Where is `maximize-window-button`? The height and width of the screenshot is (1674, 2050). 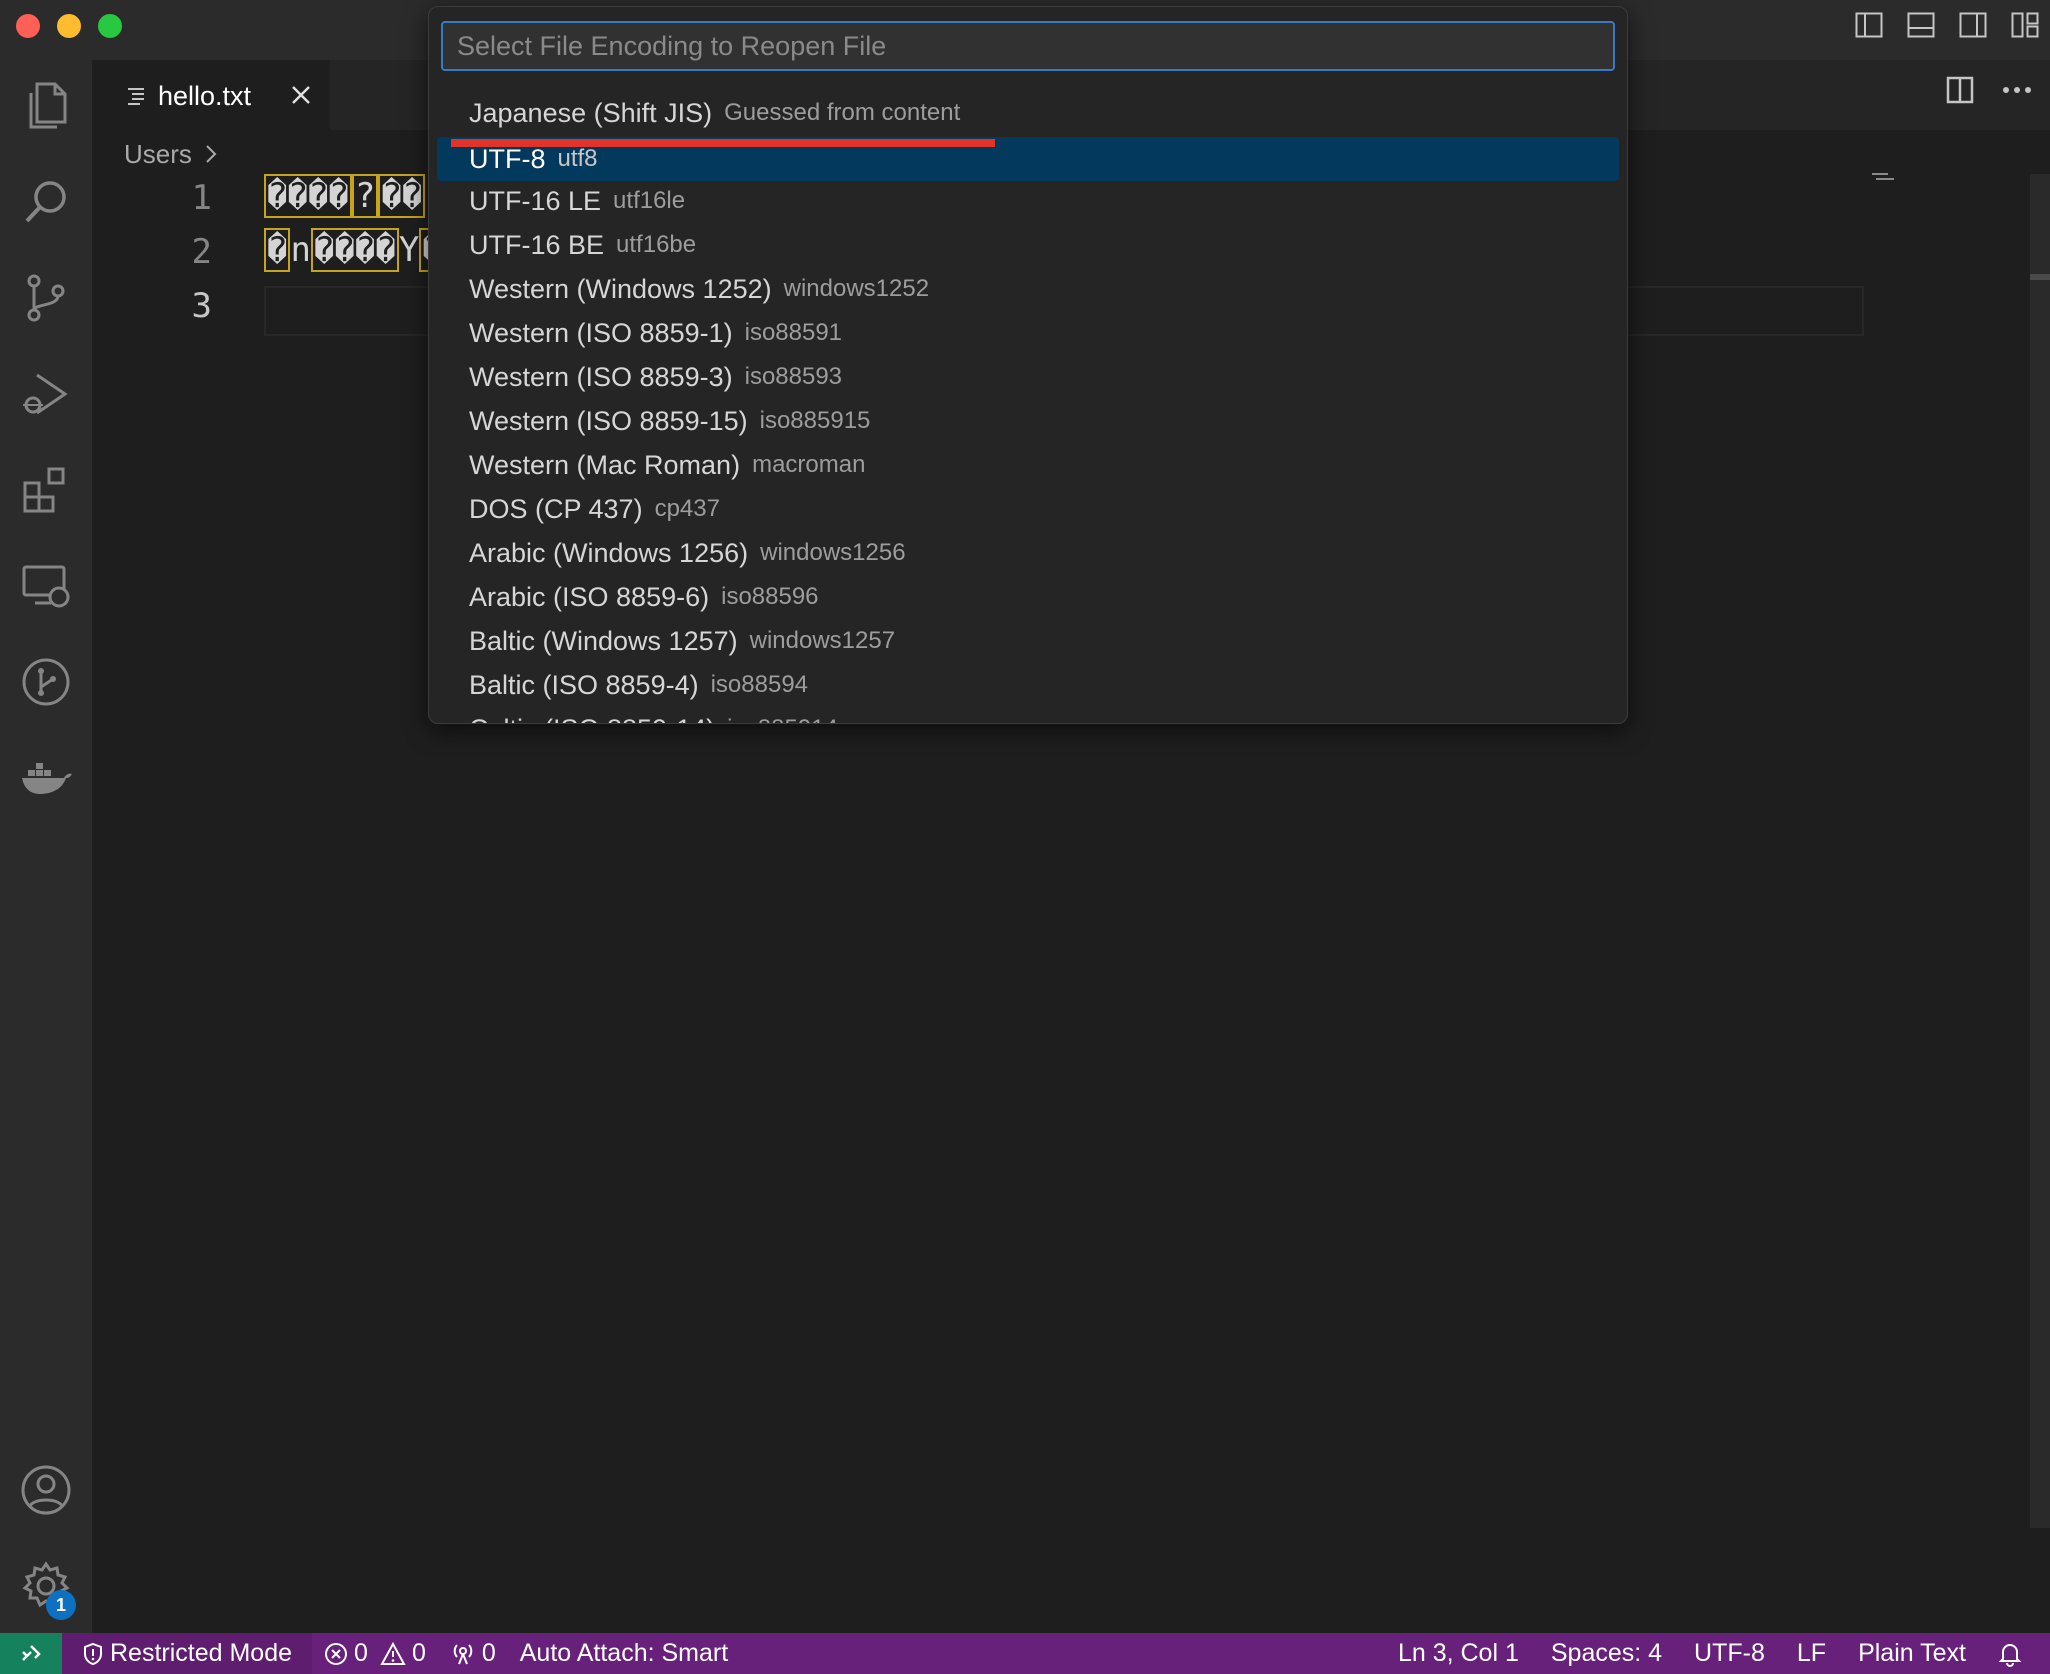
maximize-window-button is located at coordinates (110, 26).